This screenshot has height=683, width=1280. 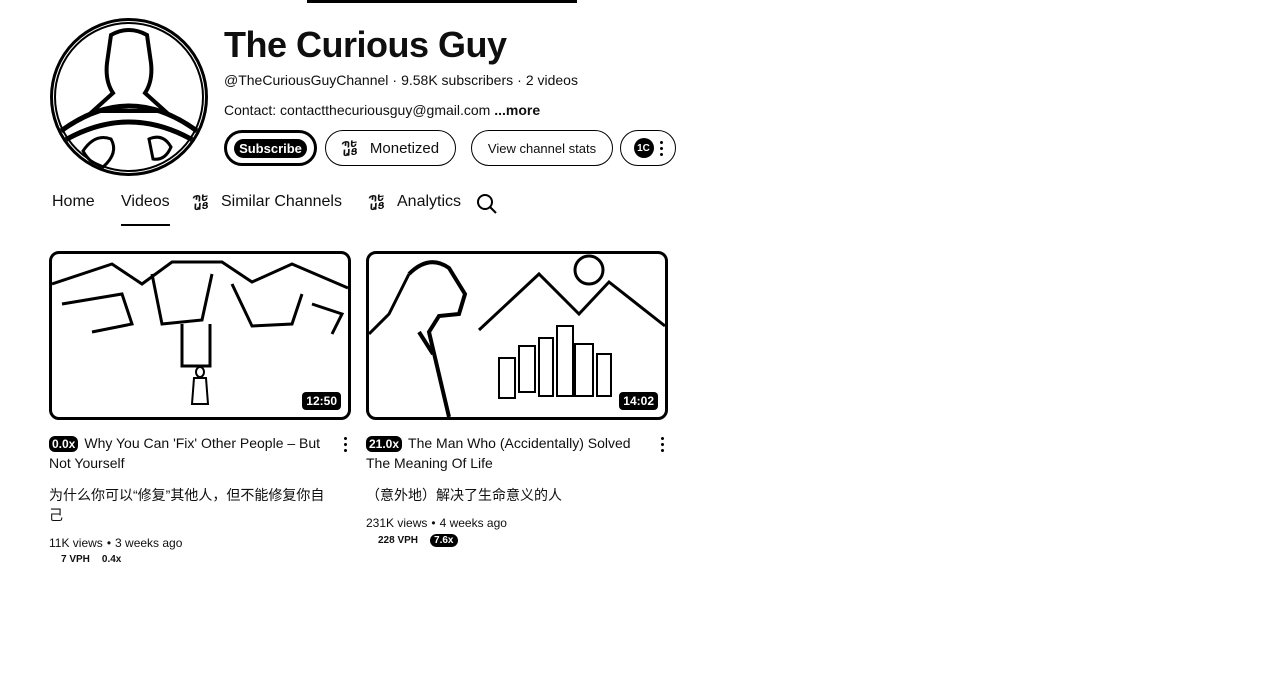 I want to click on subscribe-button: Subscribe, so click(x=270, y=148).